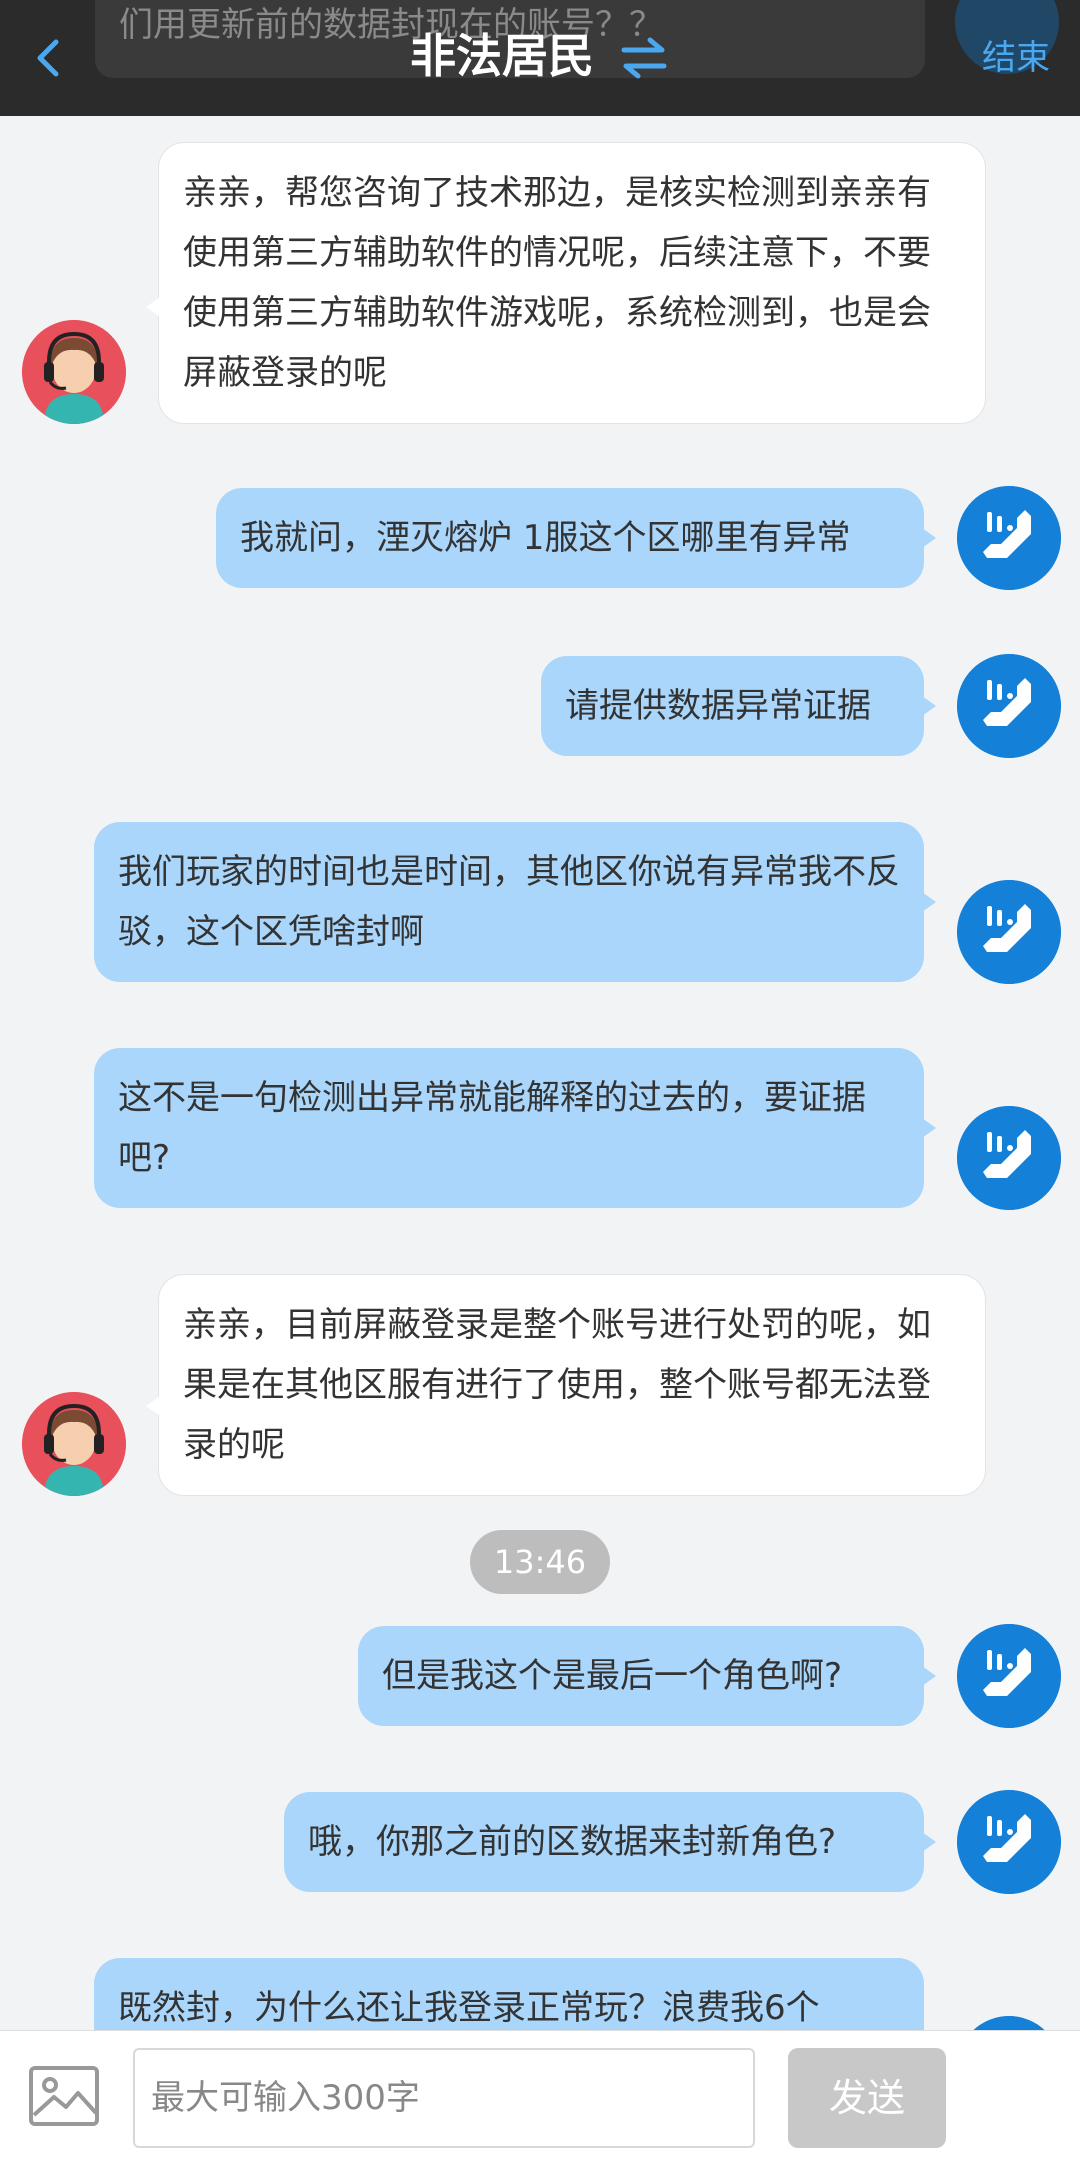 The width and height of the screenshot is (1080, 2161). I want to click on message-bubble-user: 我就问，湮灭熔炉 1服这个区哪里有异常, so click(576, 538).